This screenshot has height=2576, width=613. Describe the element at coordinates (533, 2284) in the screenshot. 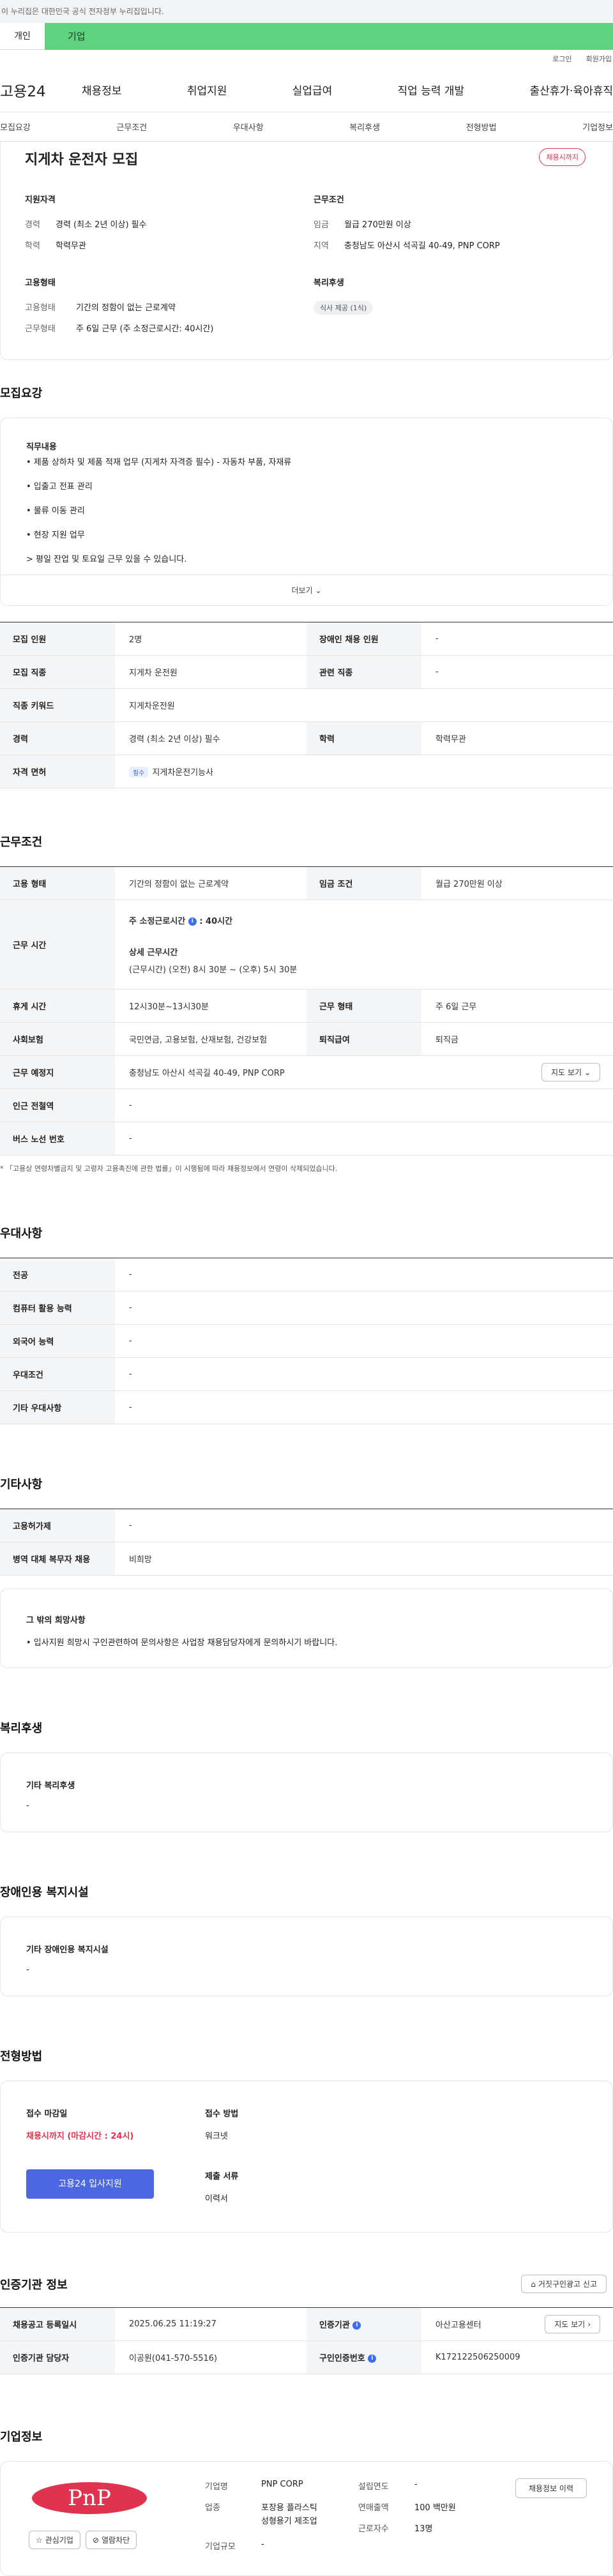

I see `megaphone-icon: ⌂` at that location.